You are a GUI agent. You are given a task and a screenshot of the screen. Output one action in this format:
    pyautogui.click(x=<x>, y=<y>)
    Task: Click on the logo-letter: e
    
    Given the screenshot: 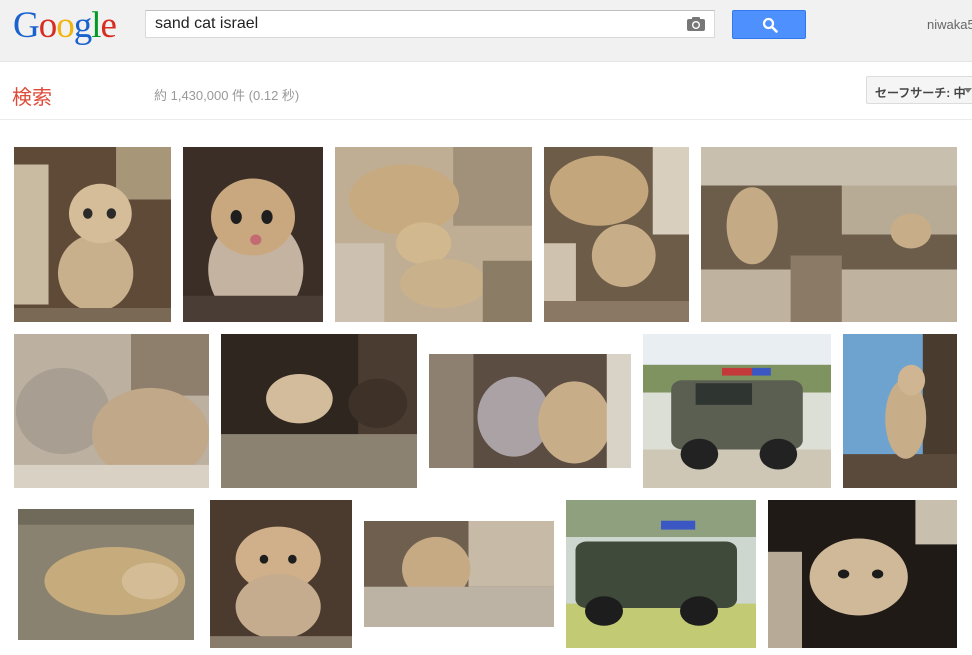 What is the action you would take?
    pyautogui.click(x=108, y=25)
    